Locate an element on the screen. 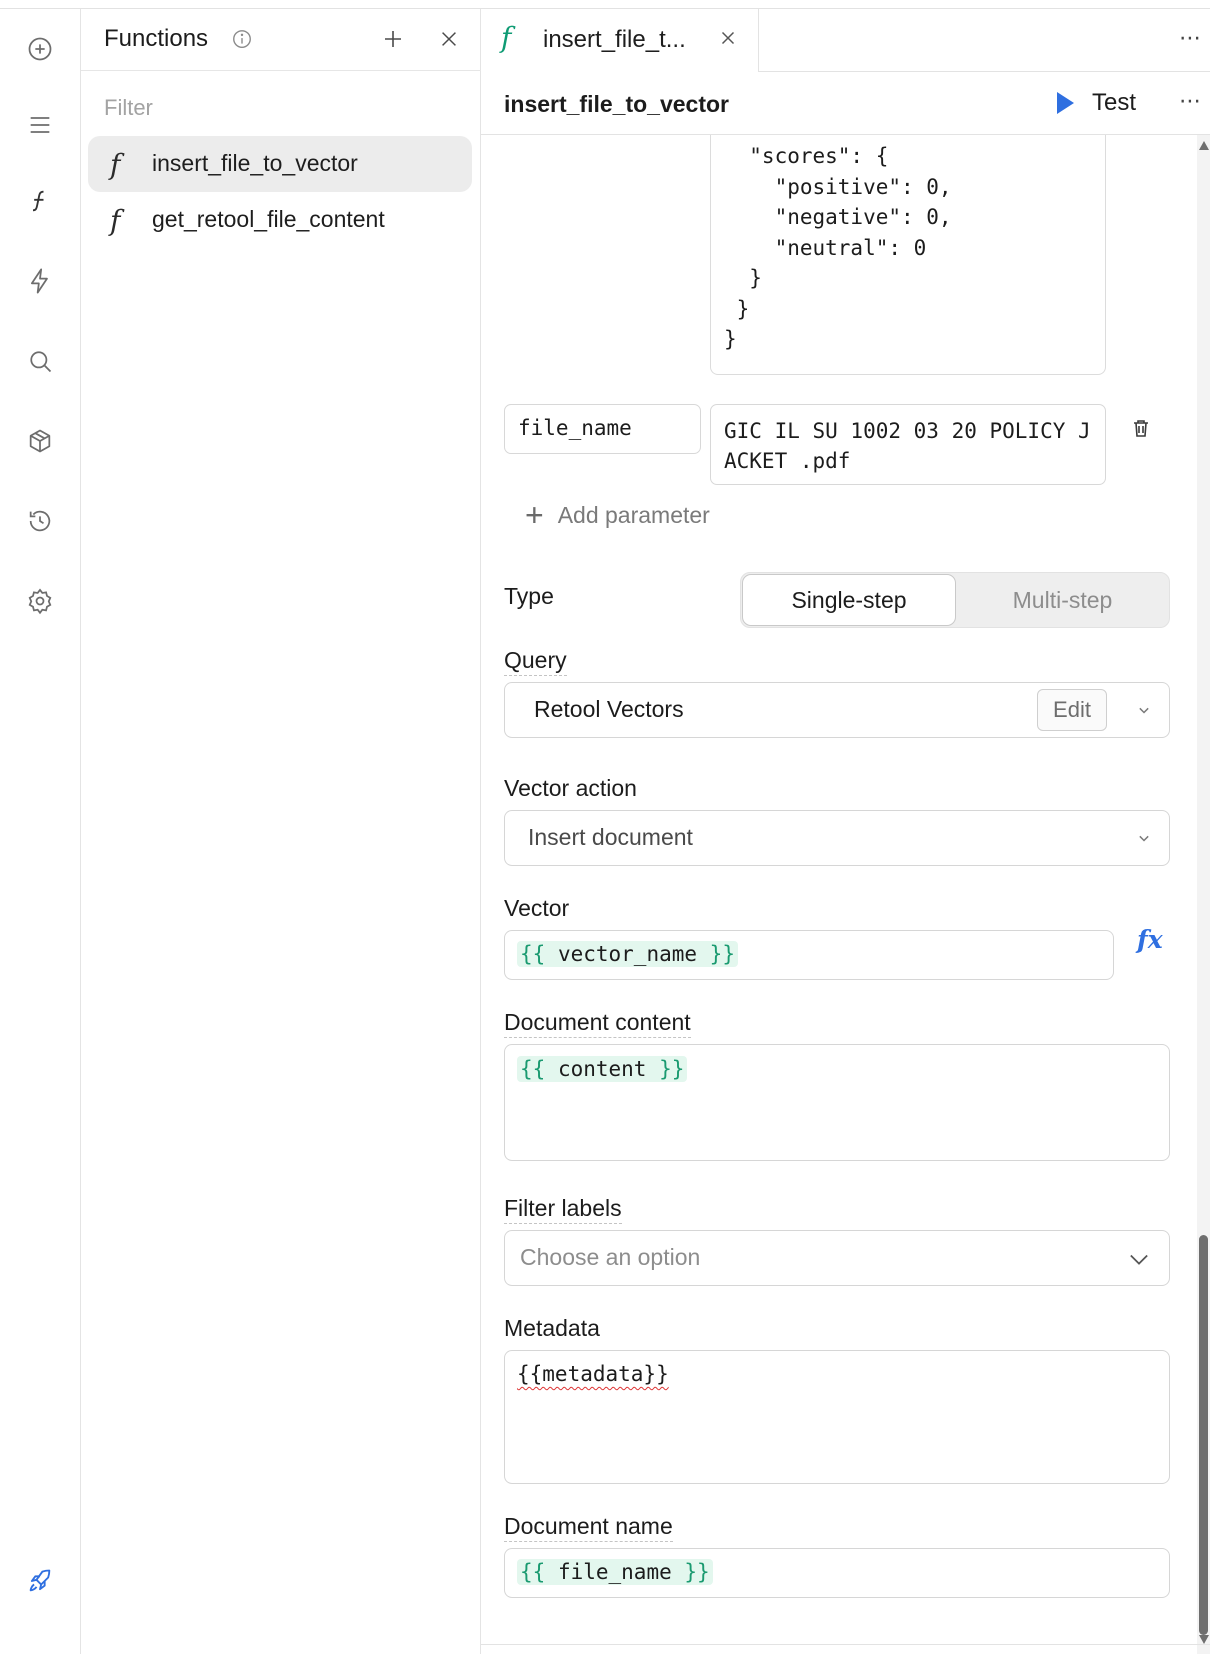 The image size is (1210, 1654). editor-tab-bar: f insert_file_t... ⋯ is located at coordinates (845, 40).